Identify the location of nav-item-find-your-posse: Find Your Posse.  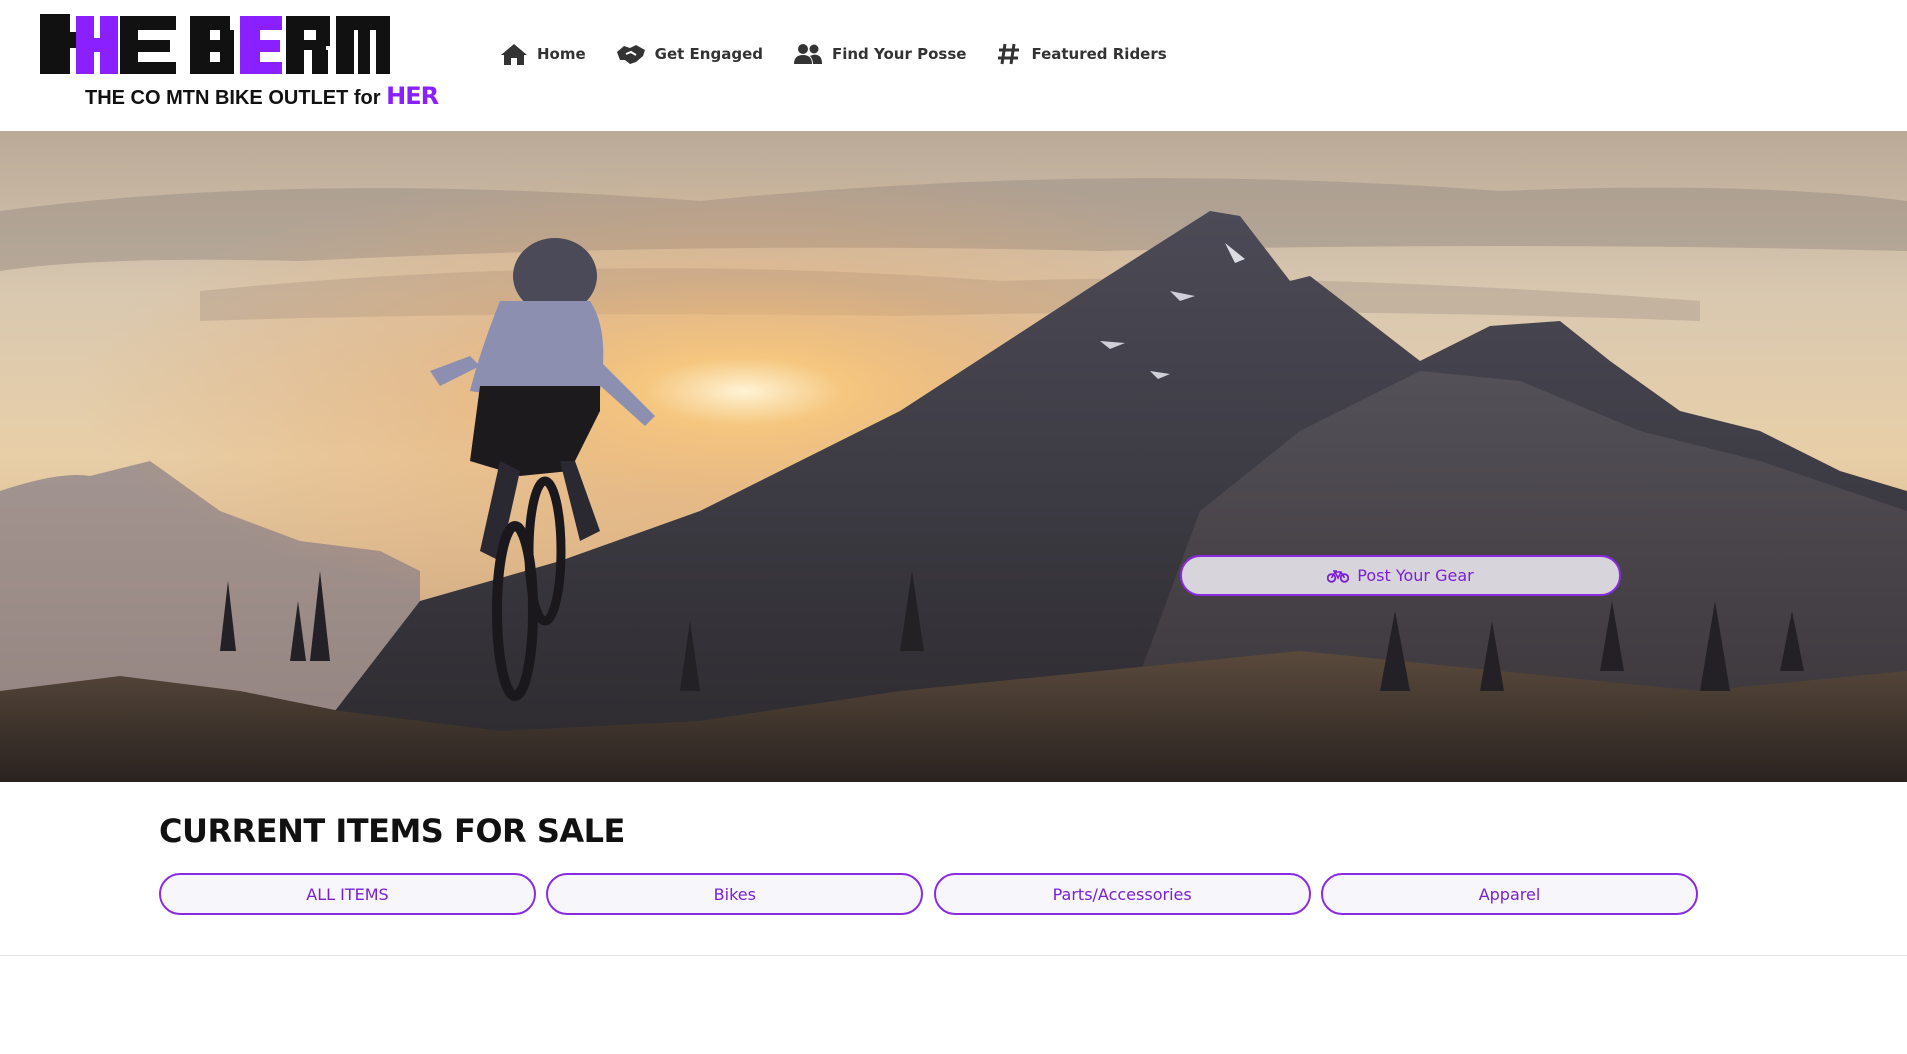
(879, 54).